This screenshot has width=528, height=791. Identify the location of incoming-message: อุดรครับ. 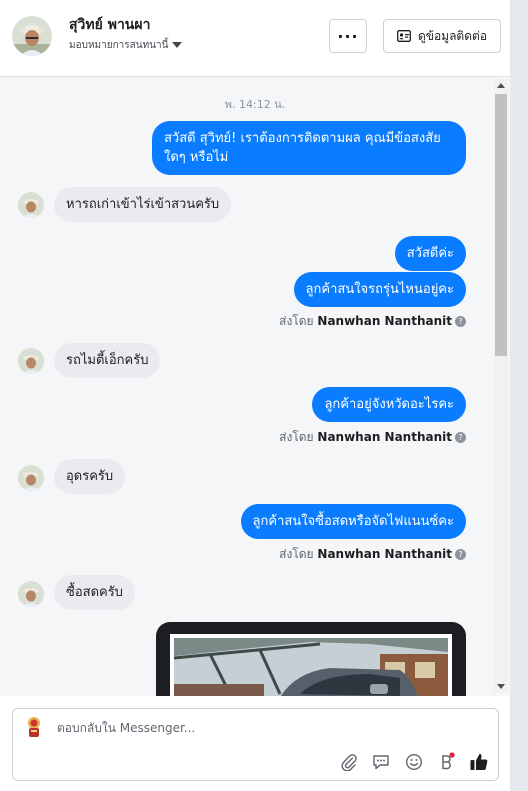
(90, 476).